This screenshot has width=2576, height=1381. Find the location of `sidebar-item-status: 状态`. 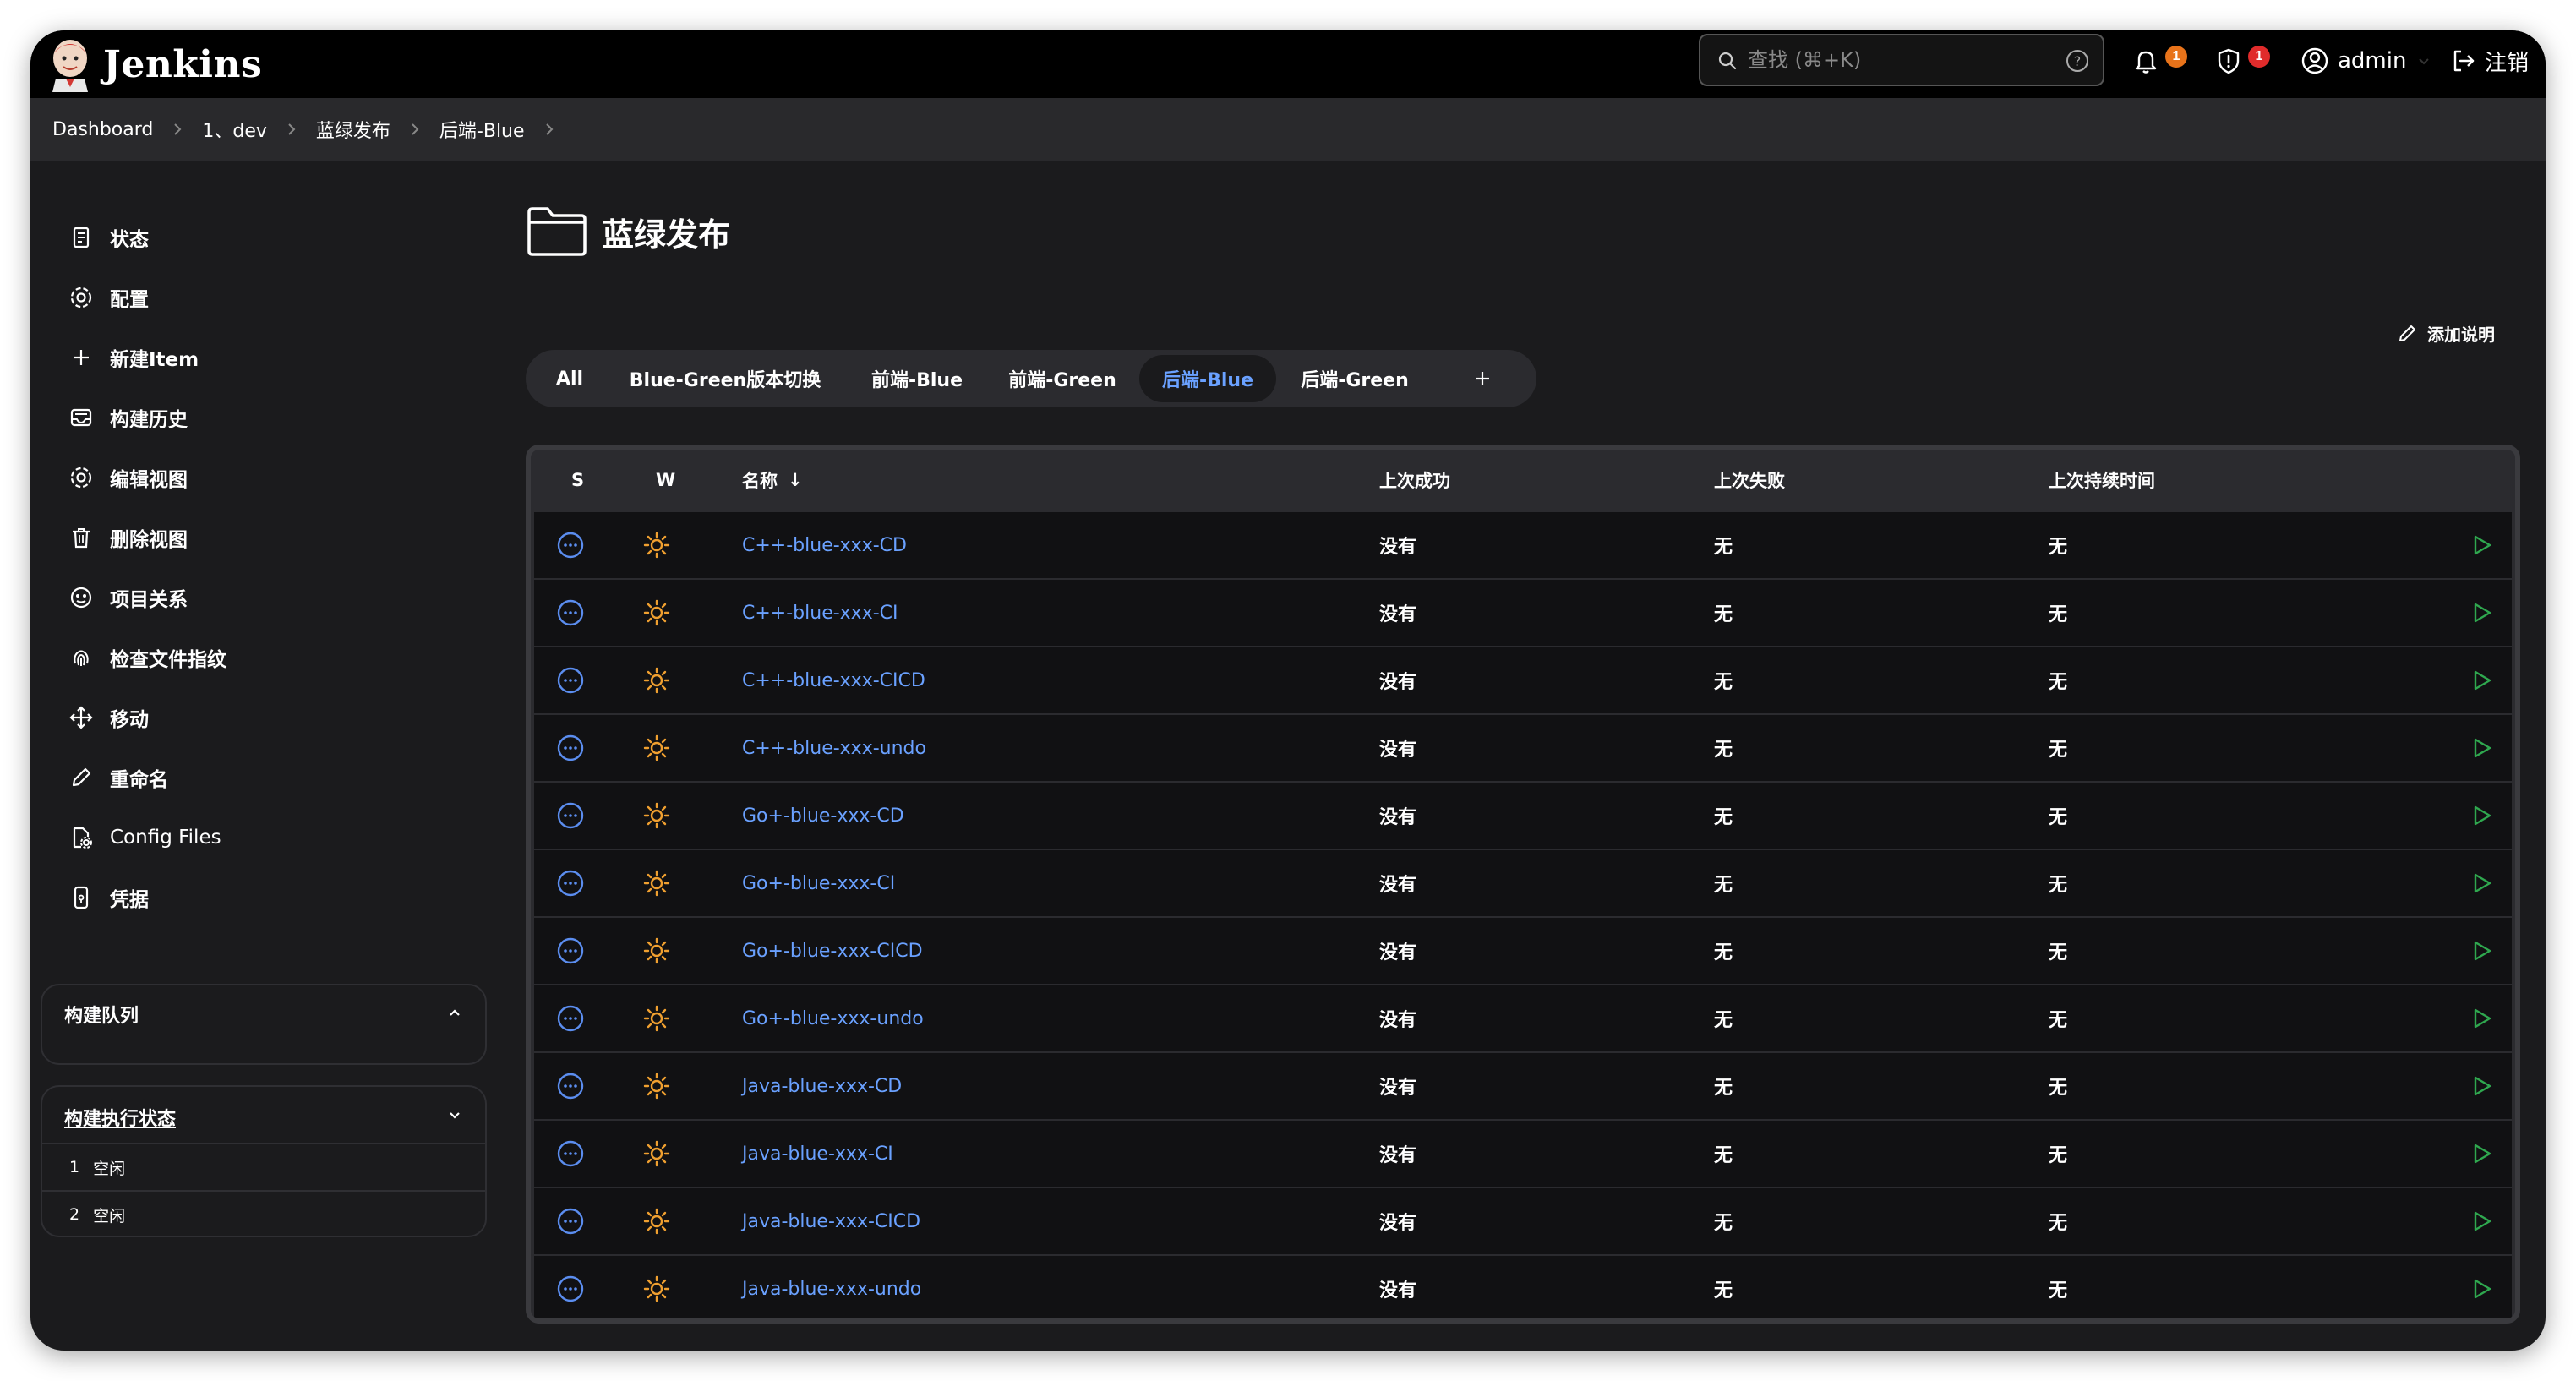

sidebar-item-status: 状态 is located at coordinates (107, 237).